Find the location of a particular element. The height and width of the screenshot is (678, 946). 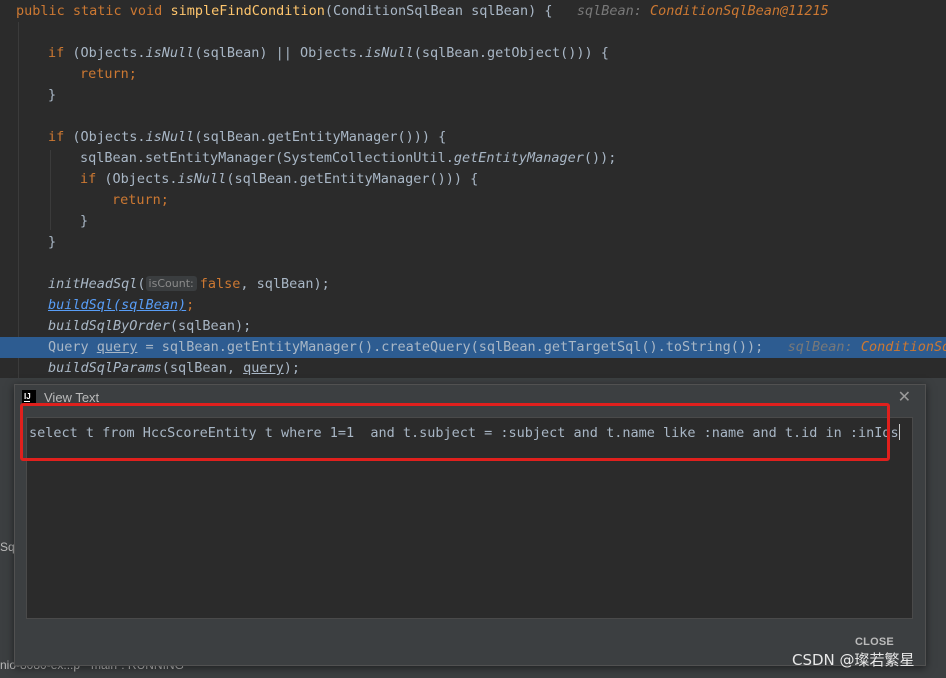

code-text: ); is located at coordinates (291, 368).